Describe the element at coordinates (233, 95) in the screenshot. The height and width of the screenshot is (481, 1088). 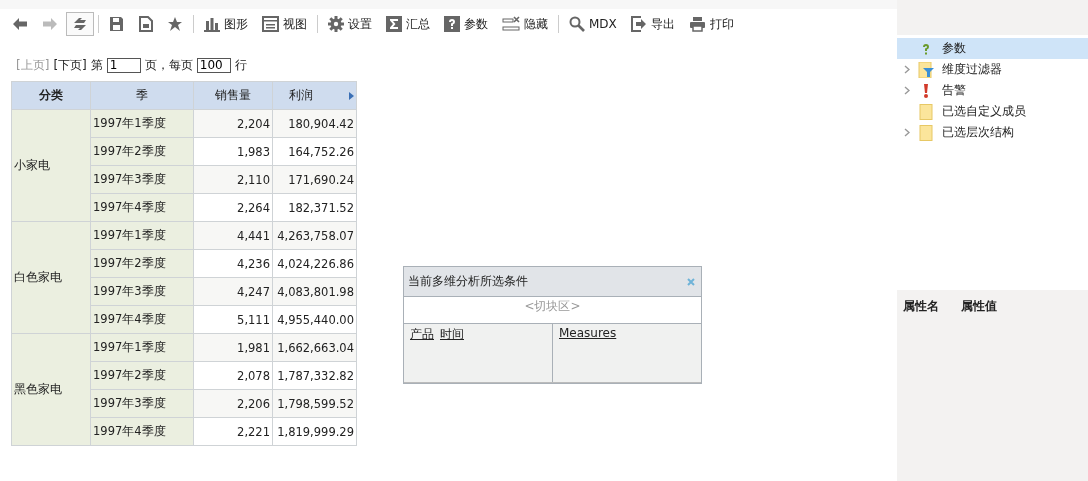
I see `column-header: 销售量` at that location.